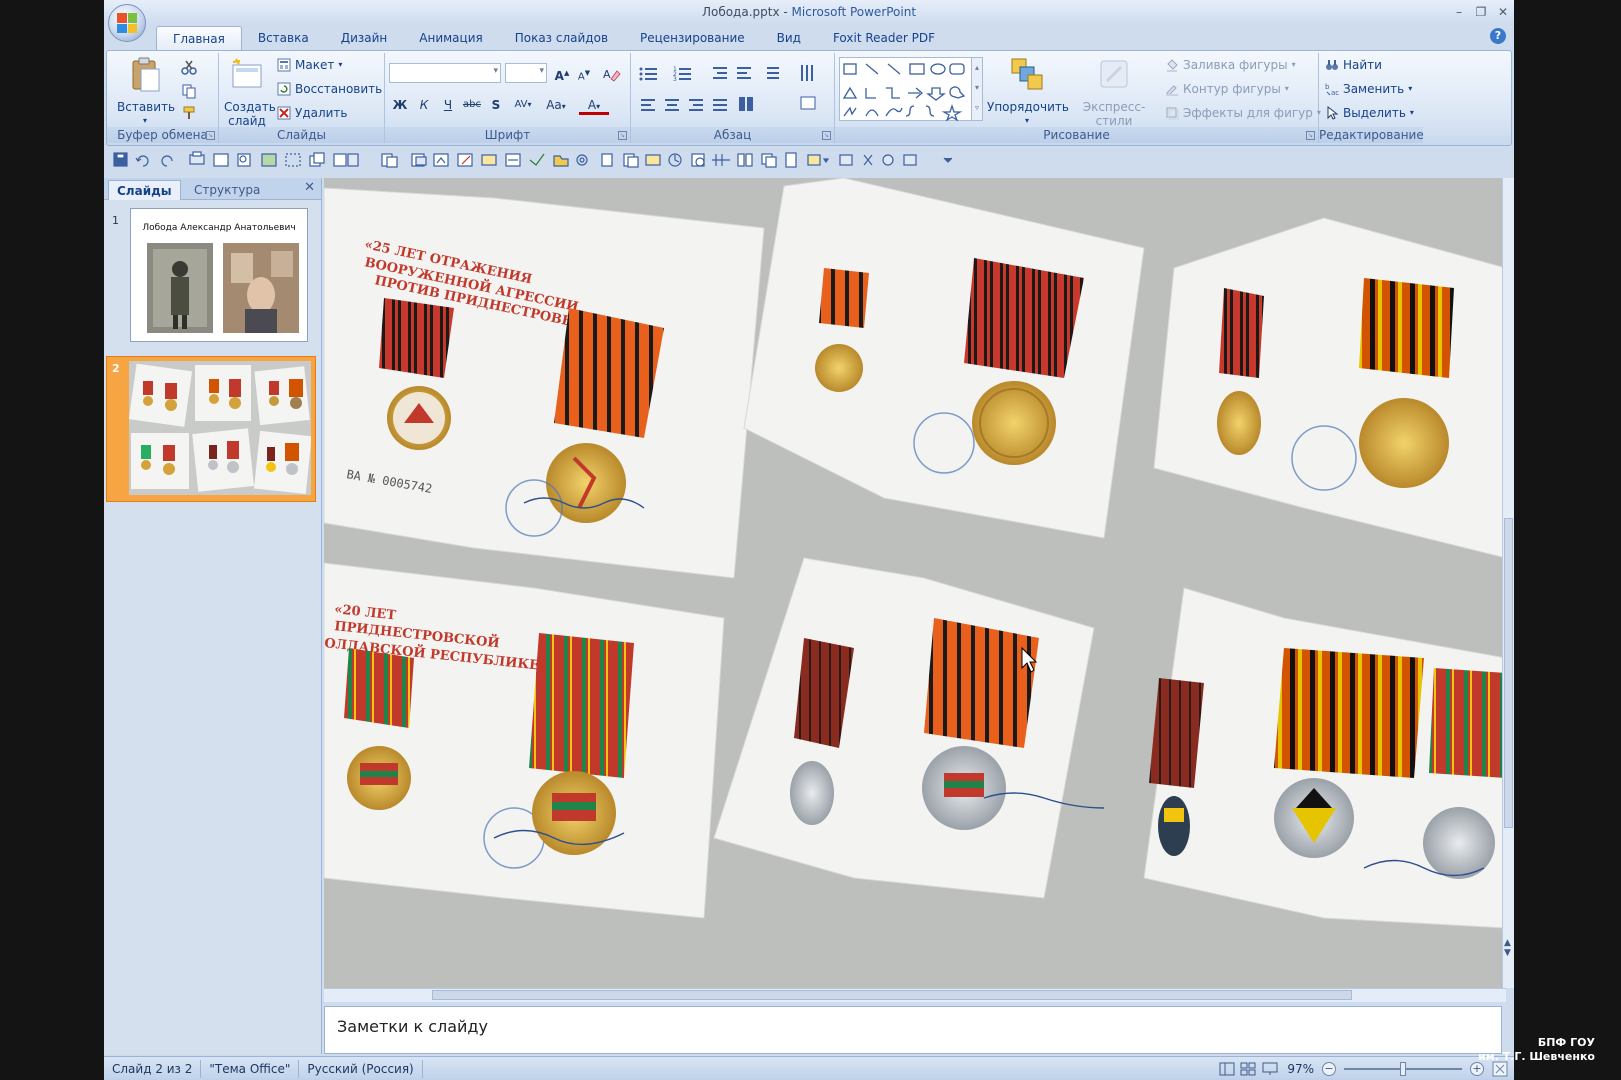 Image resolution: width=1621 pixels, height=1080 pixels. What do you see at coordinates (301, 135) in the screenshot?
I see `group-label-slides: Слайды` at bounding box center [301, 135].